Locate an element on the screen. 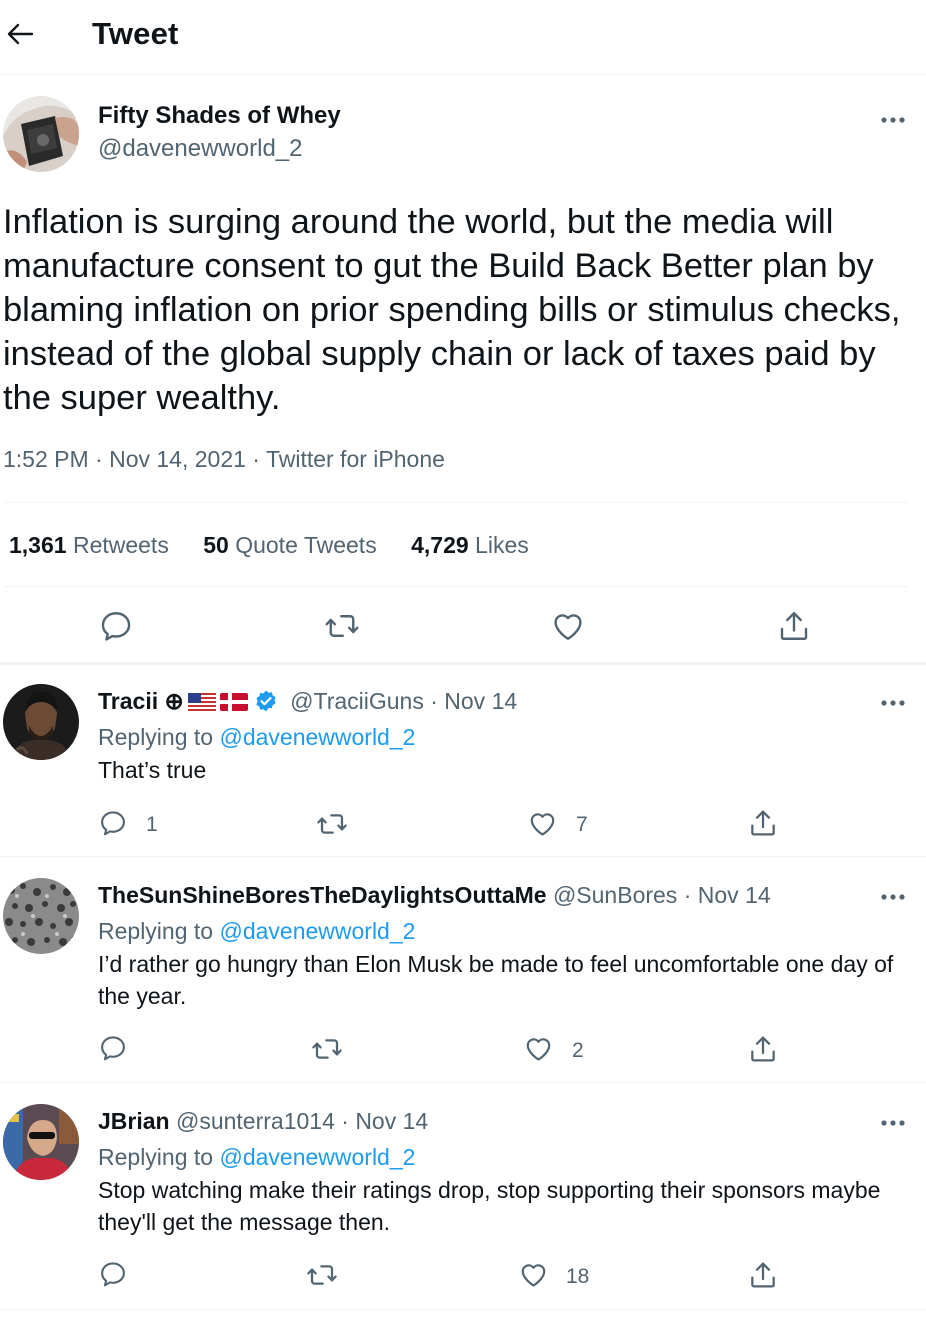 The height and width of the screenshot is (1334, 926). reply-author-name: Tracii ⊕ is located at coordinates (141, 701).